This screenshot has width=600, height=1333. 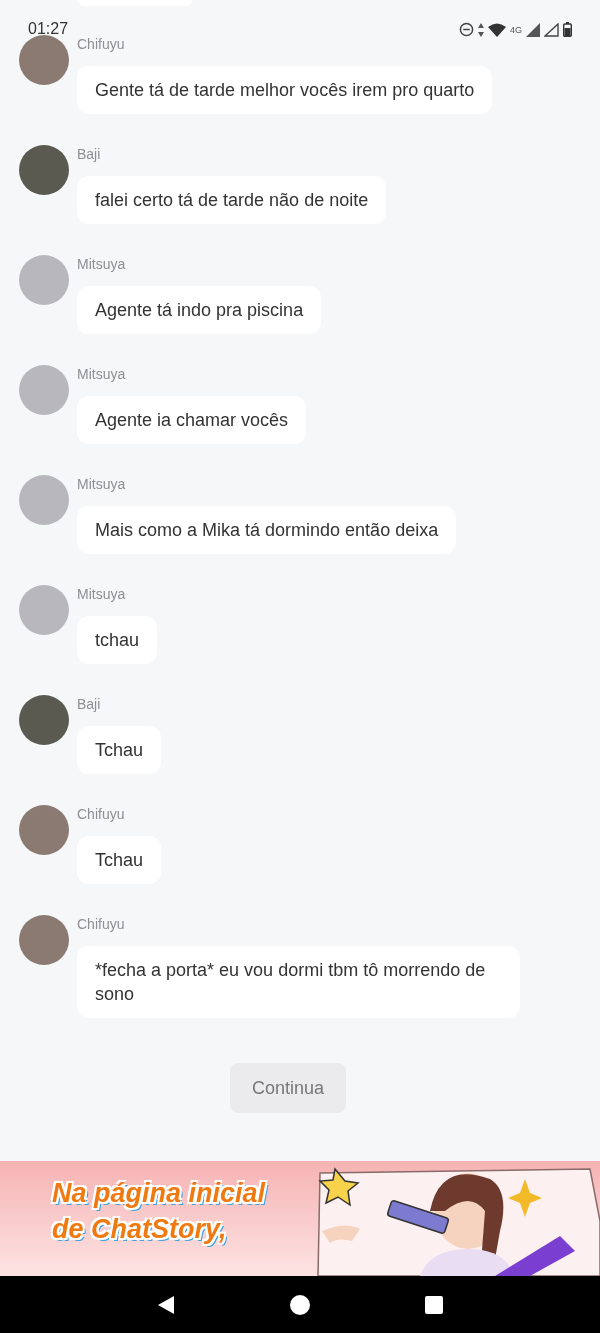 What do you see at coordinates (285, 90) in the screenshot?
I see `message-bubble: Gente tá de tarde melhor vocês irem pro quarto` at bounding box center [285, 90].